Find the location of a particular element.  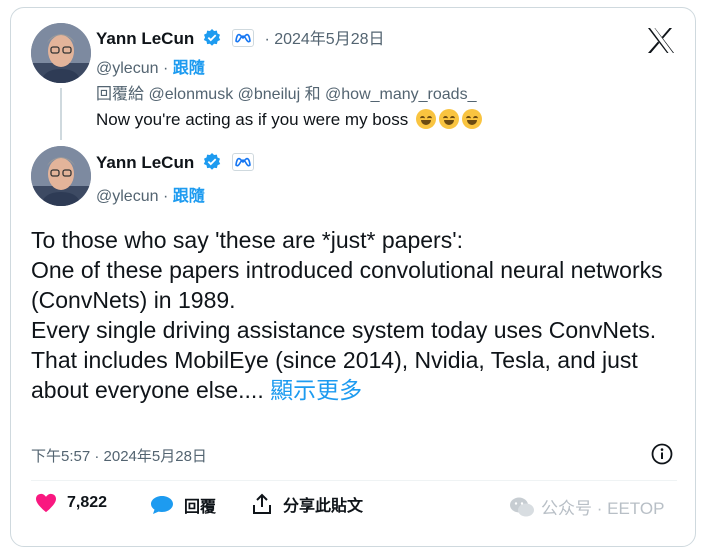

like-button: 7,822 is located at coordinates (71, 503).